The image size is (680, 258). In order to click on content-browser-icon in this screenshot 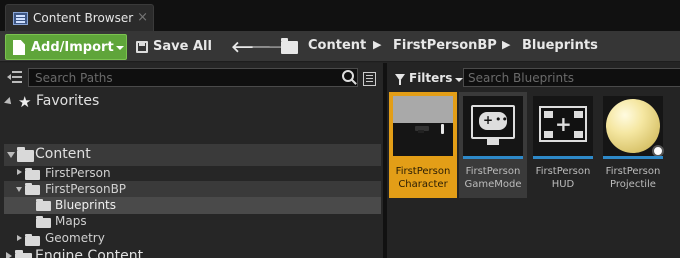, I will do `click(20, 18)`.